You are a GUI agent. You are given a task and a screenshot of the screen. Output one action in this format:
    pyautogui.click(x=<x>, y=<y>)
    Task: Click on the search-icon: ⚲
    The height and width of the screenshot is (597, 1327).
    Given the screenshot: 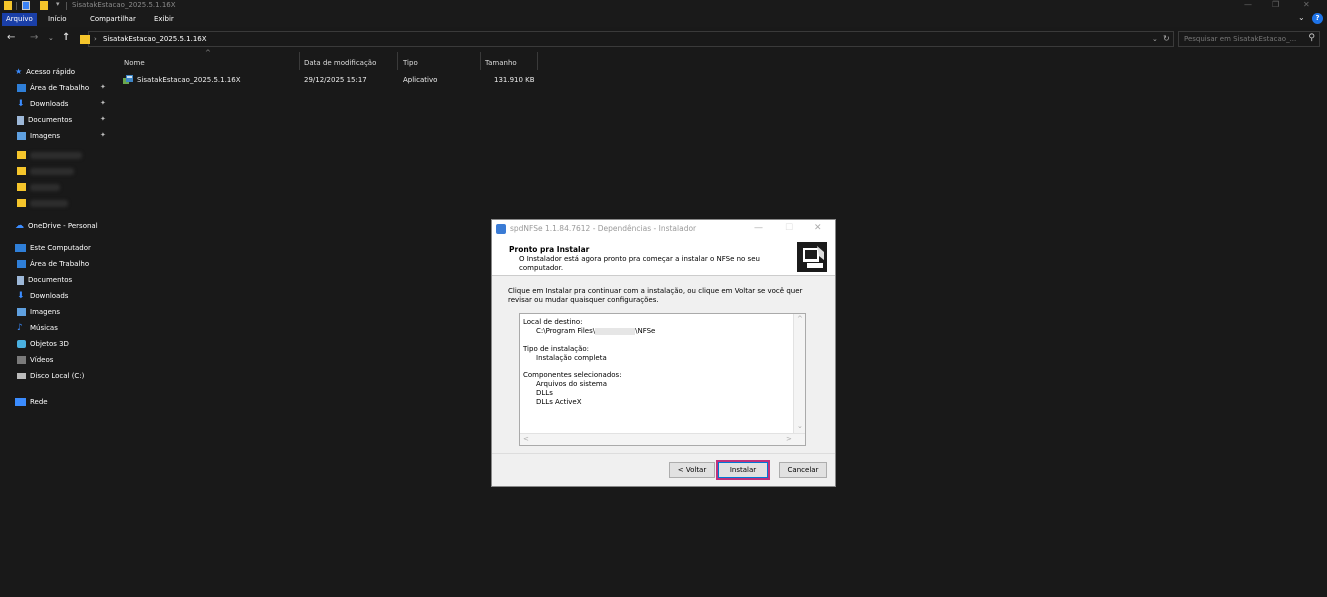 What is the action you would take?
    pyautogui.click(x=1311, y=38)
    